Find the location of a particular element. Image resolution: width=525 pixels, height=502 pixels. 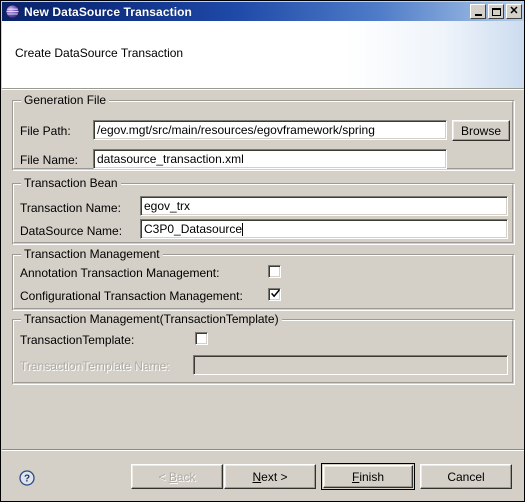

annotation-transaction-label: Annotation Transaction Management: is located at coordinates (120, 273).